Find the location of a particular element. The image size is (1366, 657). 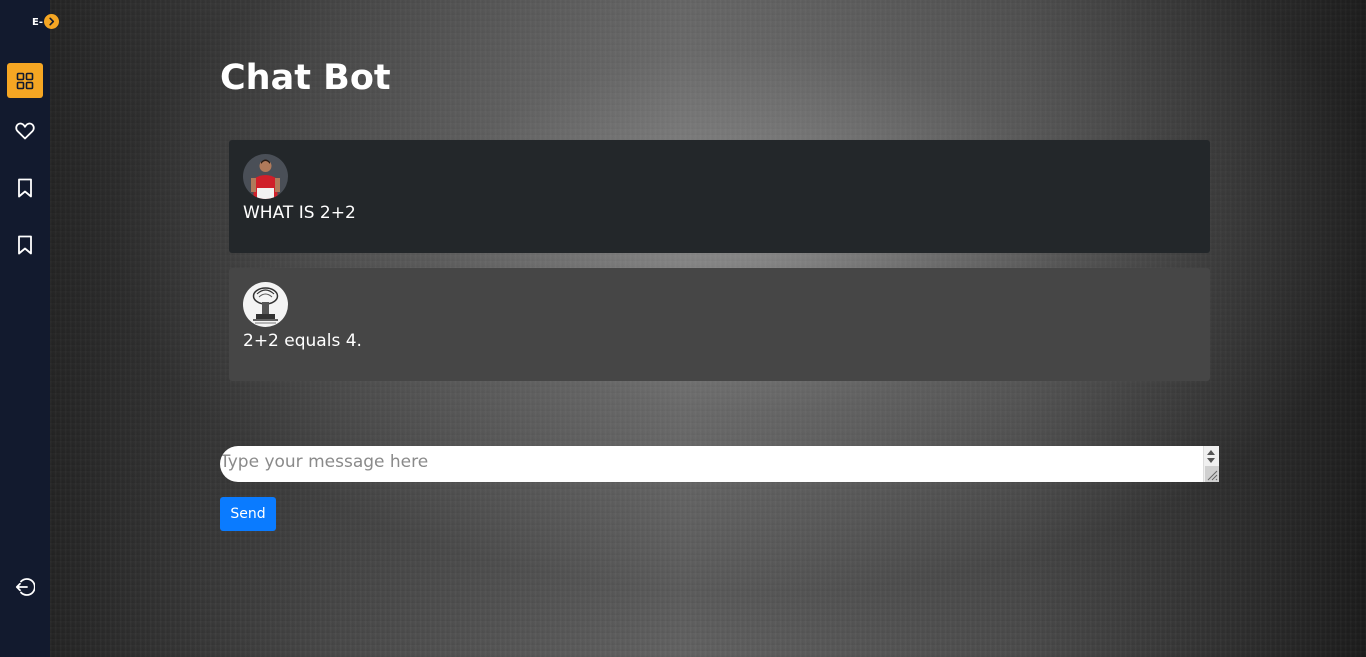

bot-avatar is located at coordinates (265, 304).